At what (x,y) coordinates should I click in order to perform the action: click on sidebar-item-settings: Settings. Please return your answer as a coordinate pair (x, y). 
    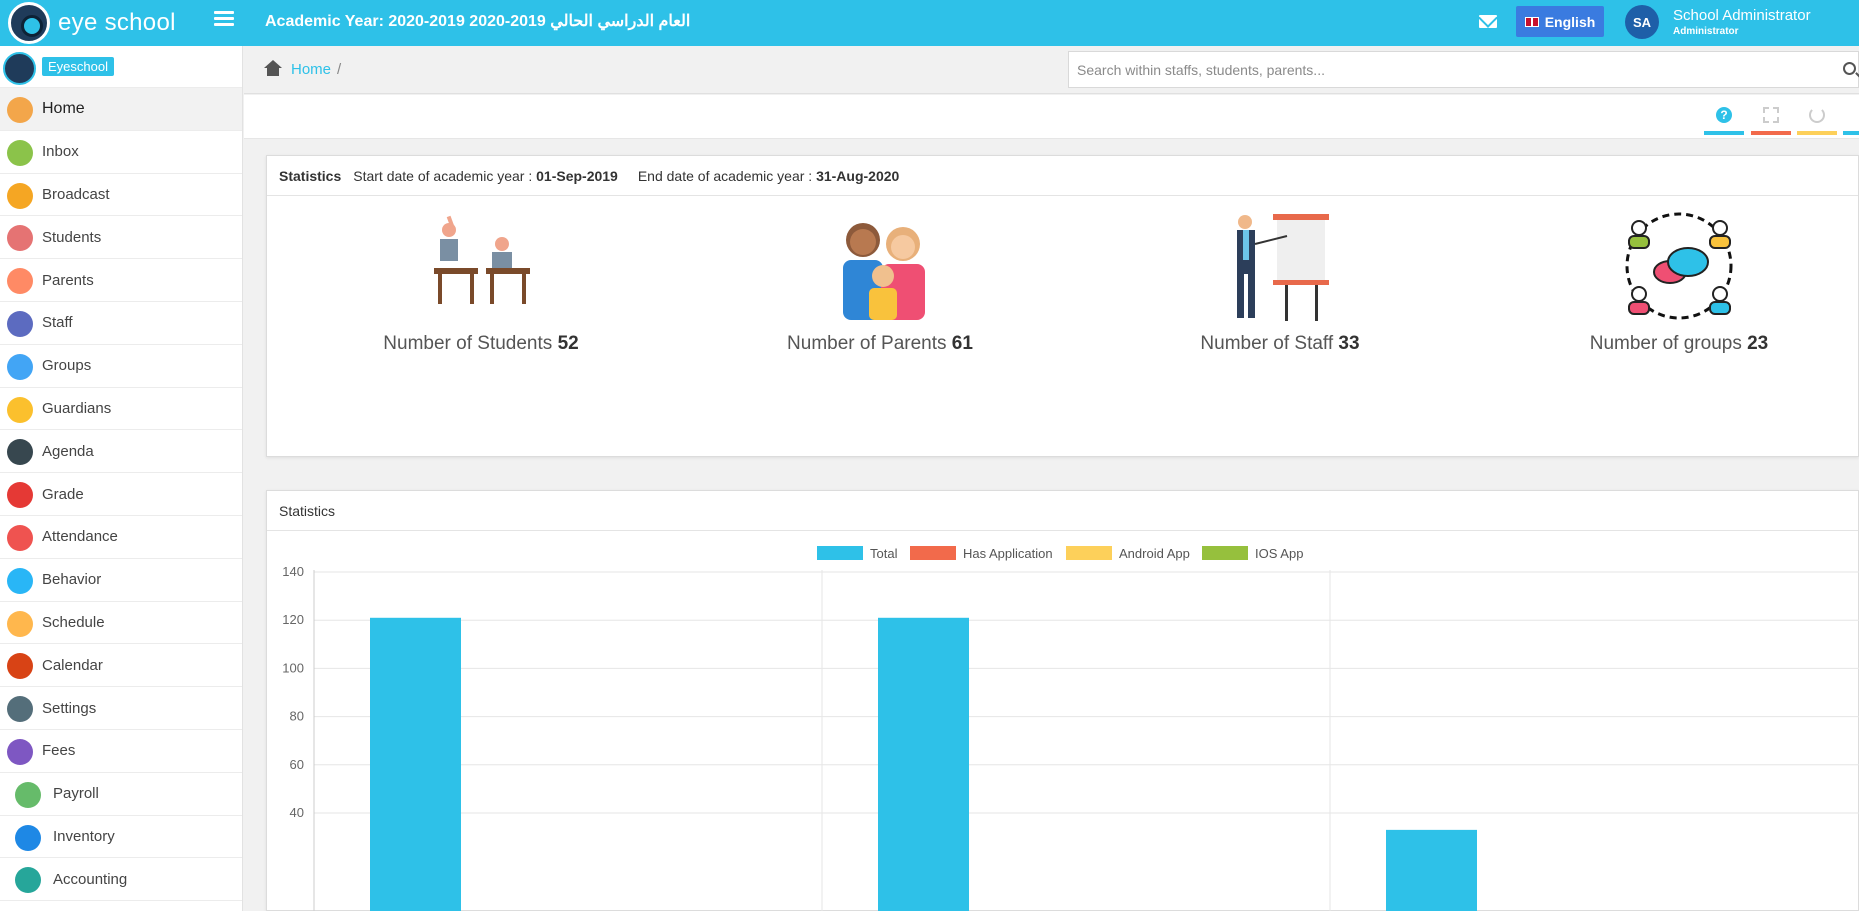
    Looking at the image, I should click on (121, 708).